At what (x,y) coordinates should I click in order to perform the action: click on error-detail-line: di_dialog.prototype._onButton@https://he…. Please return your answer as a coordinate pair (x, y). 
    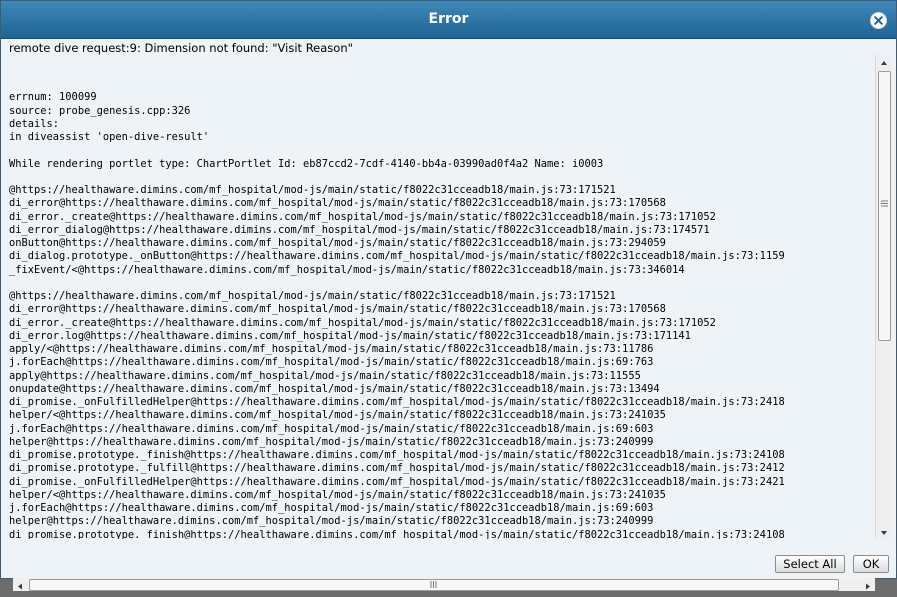
    Looking at the image, I should click on (397, 256).